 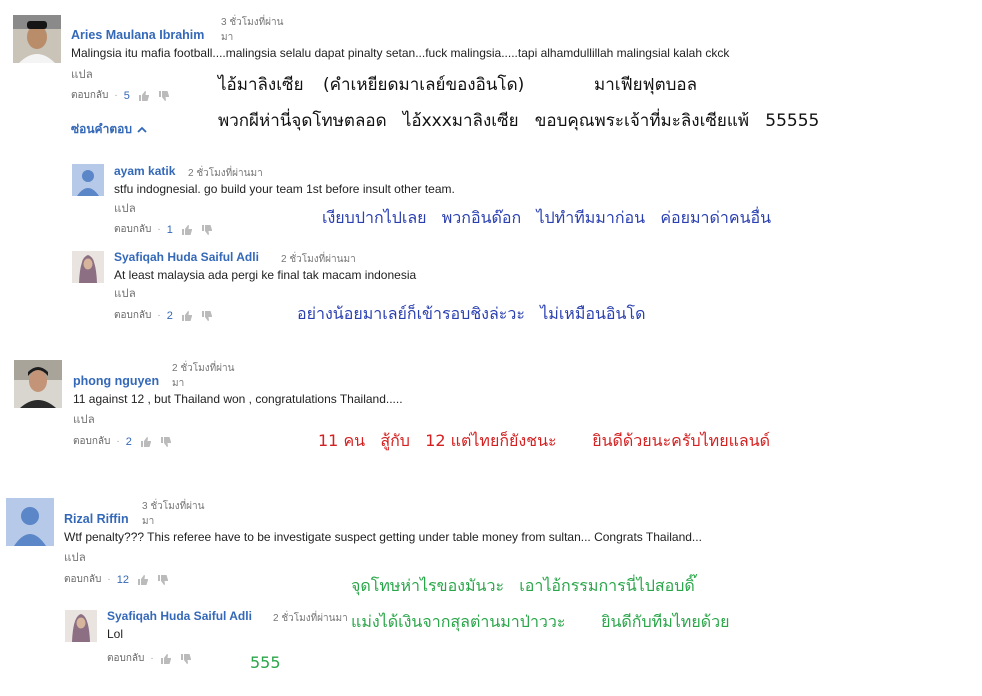 I want to click on like-count: 1, so click(x=169, y=229).